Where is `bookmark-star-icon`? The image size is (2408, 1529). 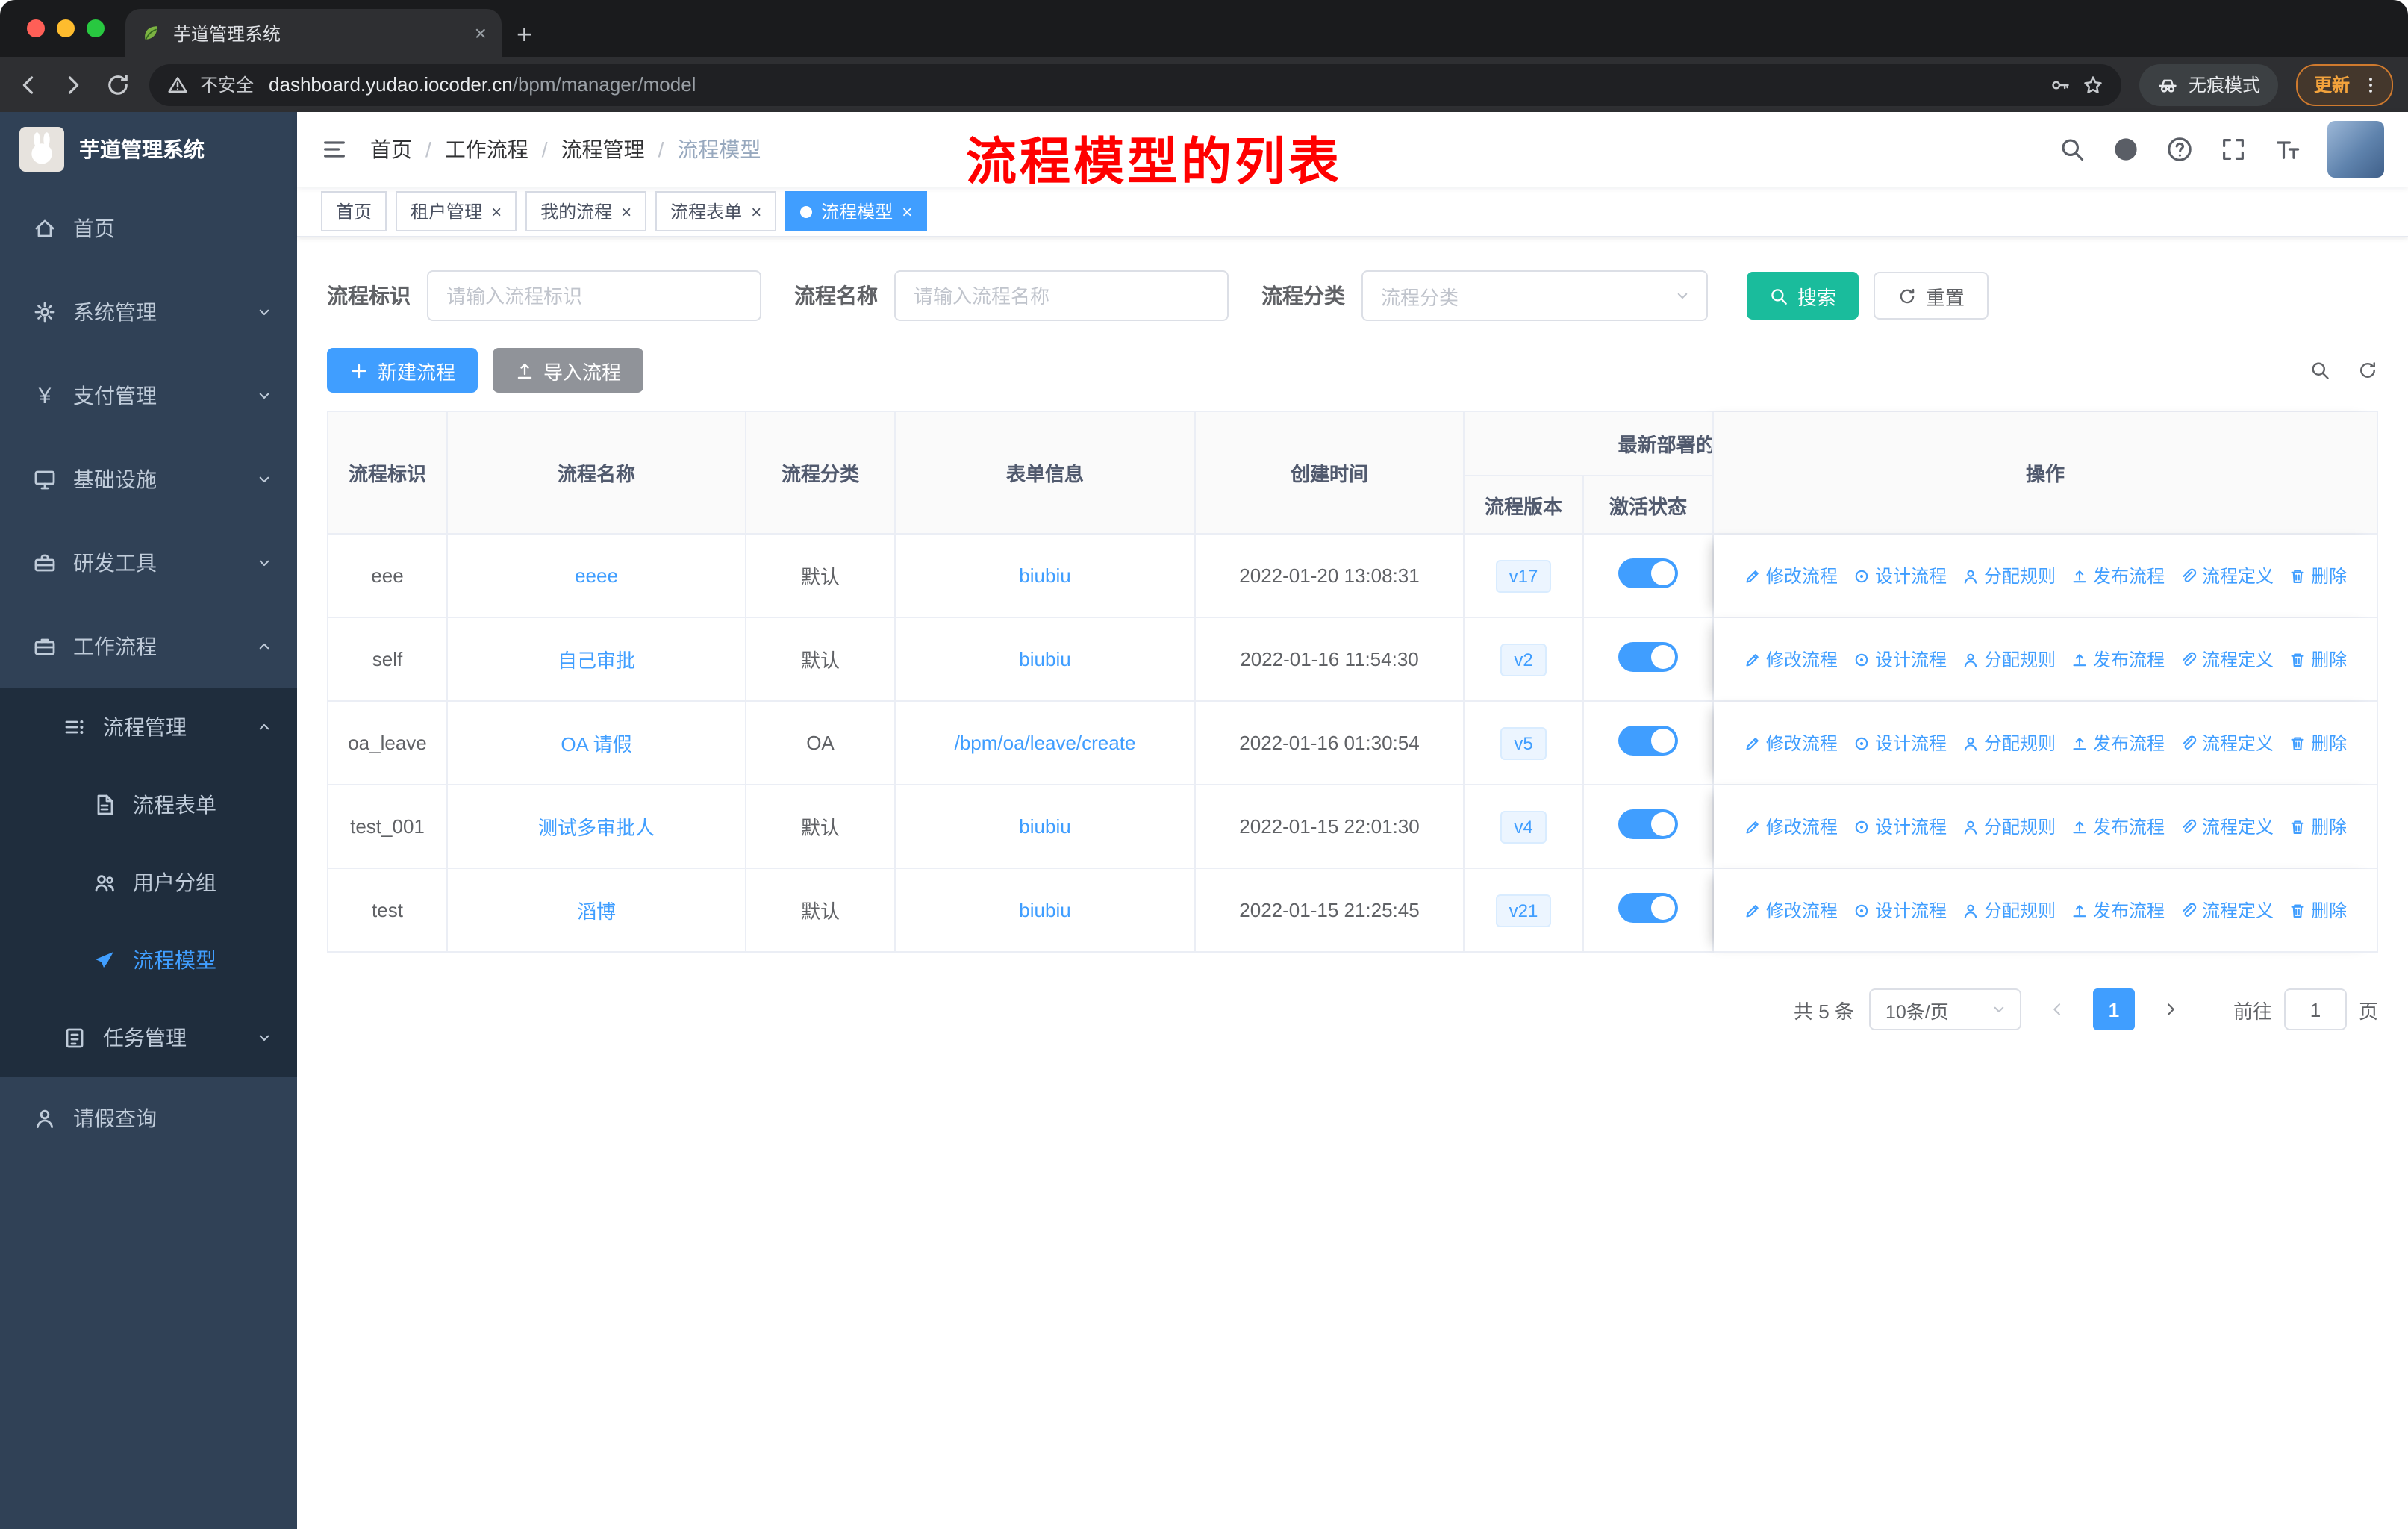
bookmark-star-icon is located at coordinates (2093, 84).